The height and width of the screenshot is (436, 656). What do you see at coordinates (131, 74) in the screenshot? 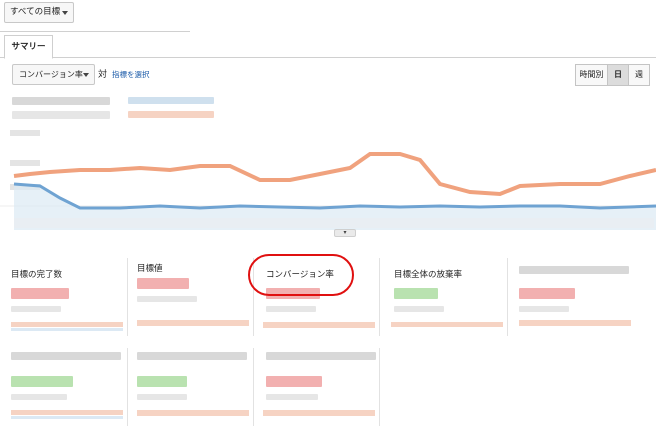
I see `select-metric-link: 指標を選択` at bounding box center [131, 74].